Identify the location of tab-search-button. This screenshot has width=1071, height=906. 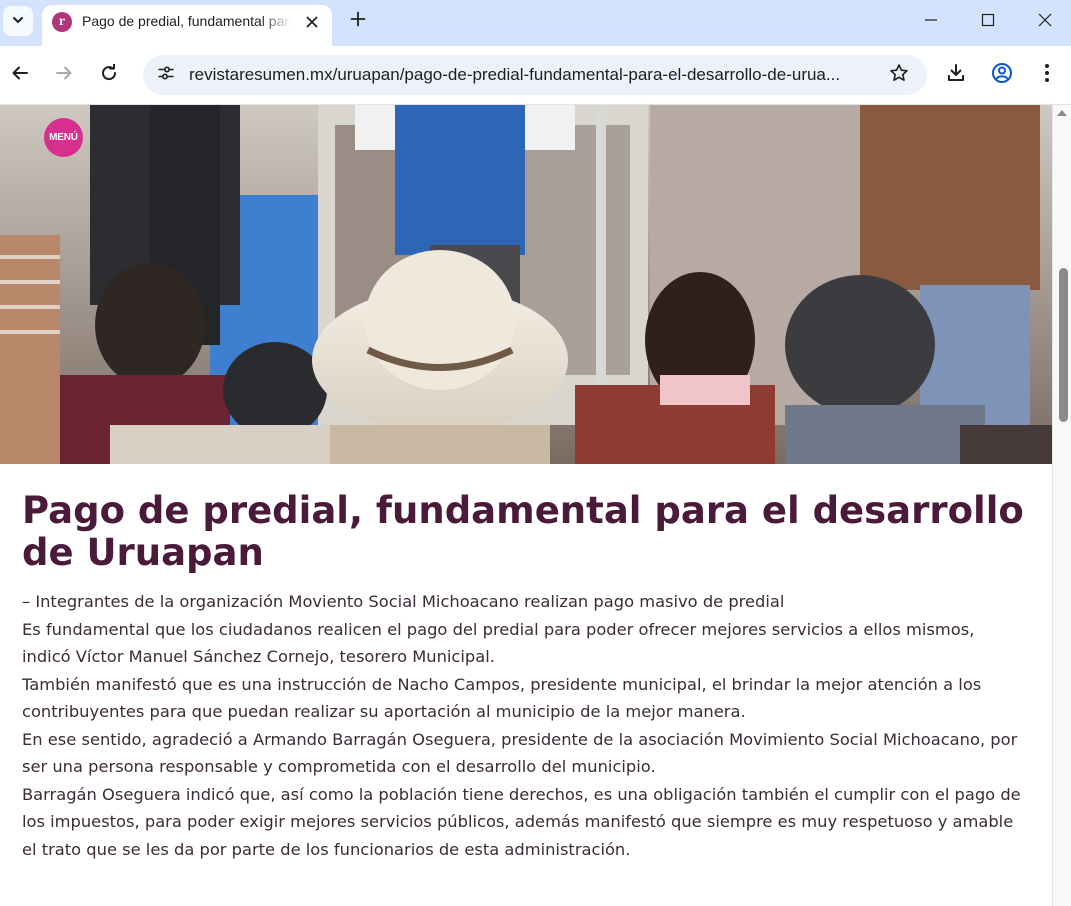
(18, 21).